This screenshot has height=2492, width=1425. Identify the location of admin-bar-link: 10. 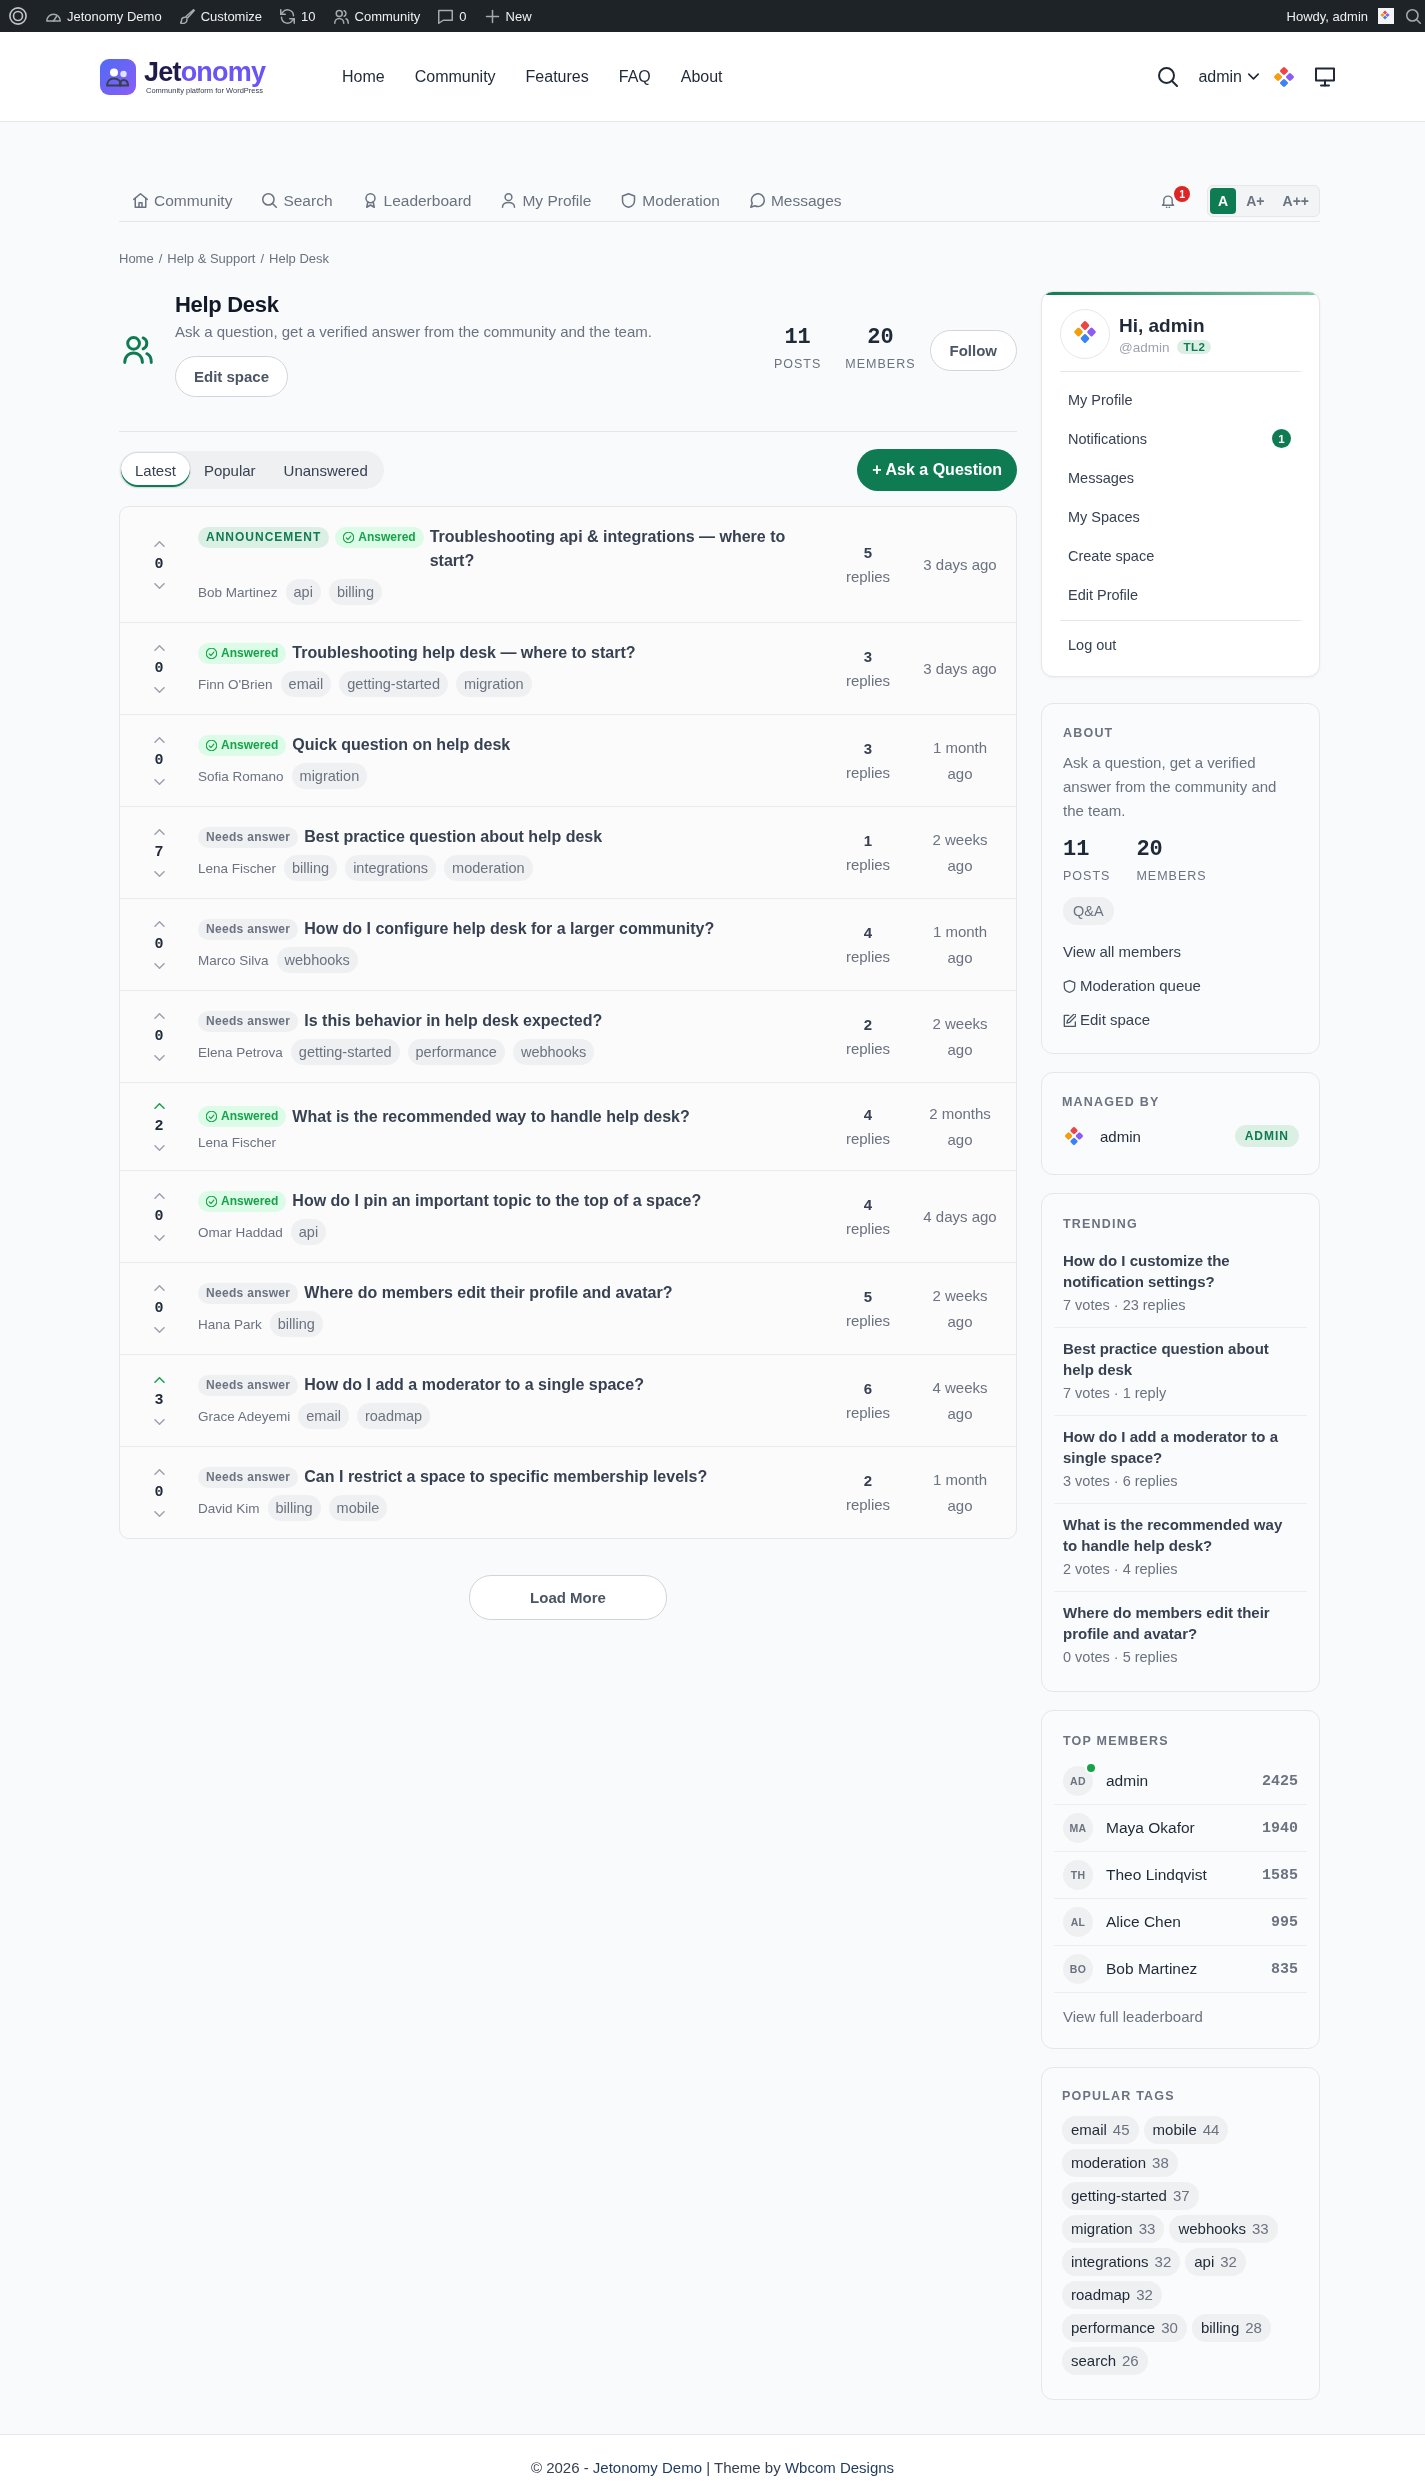
(298, 16).